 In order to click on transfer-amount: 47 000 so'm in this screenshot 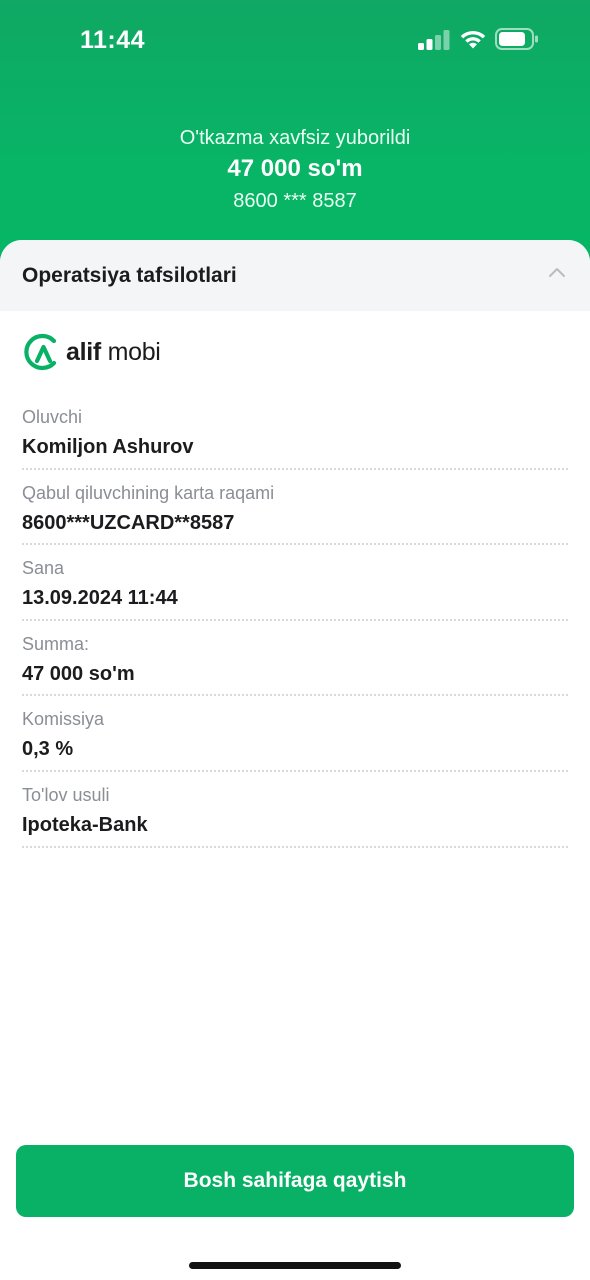, I will do `click(295, 168)`.